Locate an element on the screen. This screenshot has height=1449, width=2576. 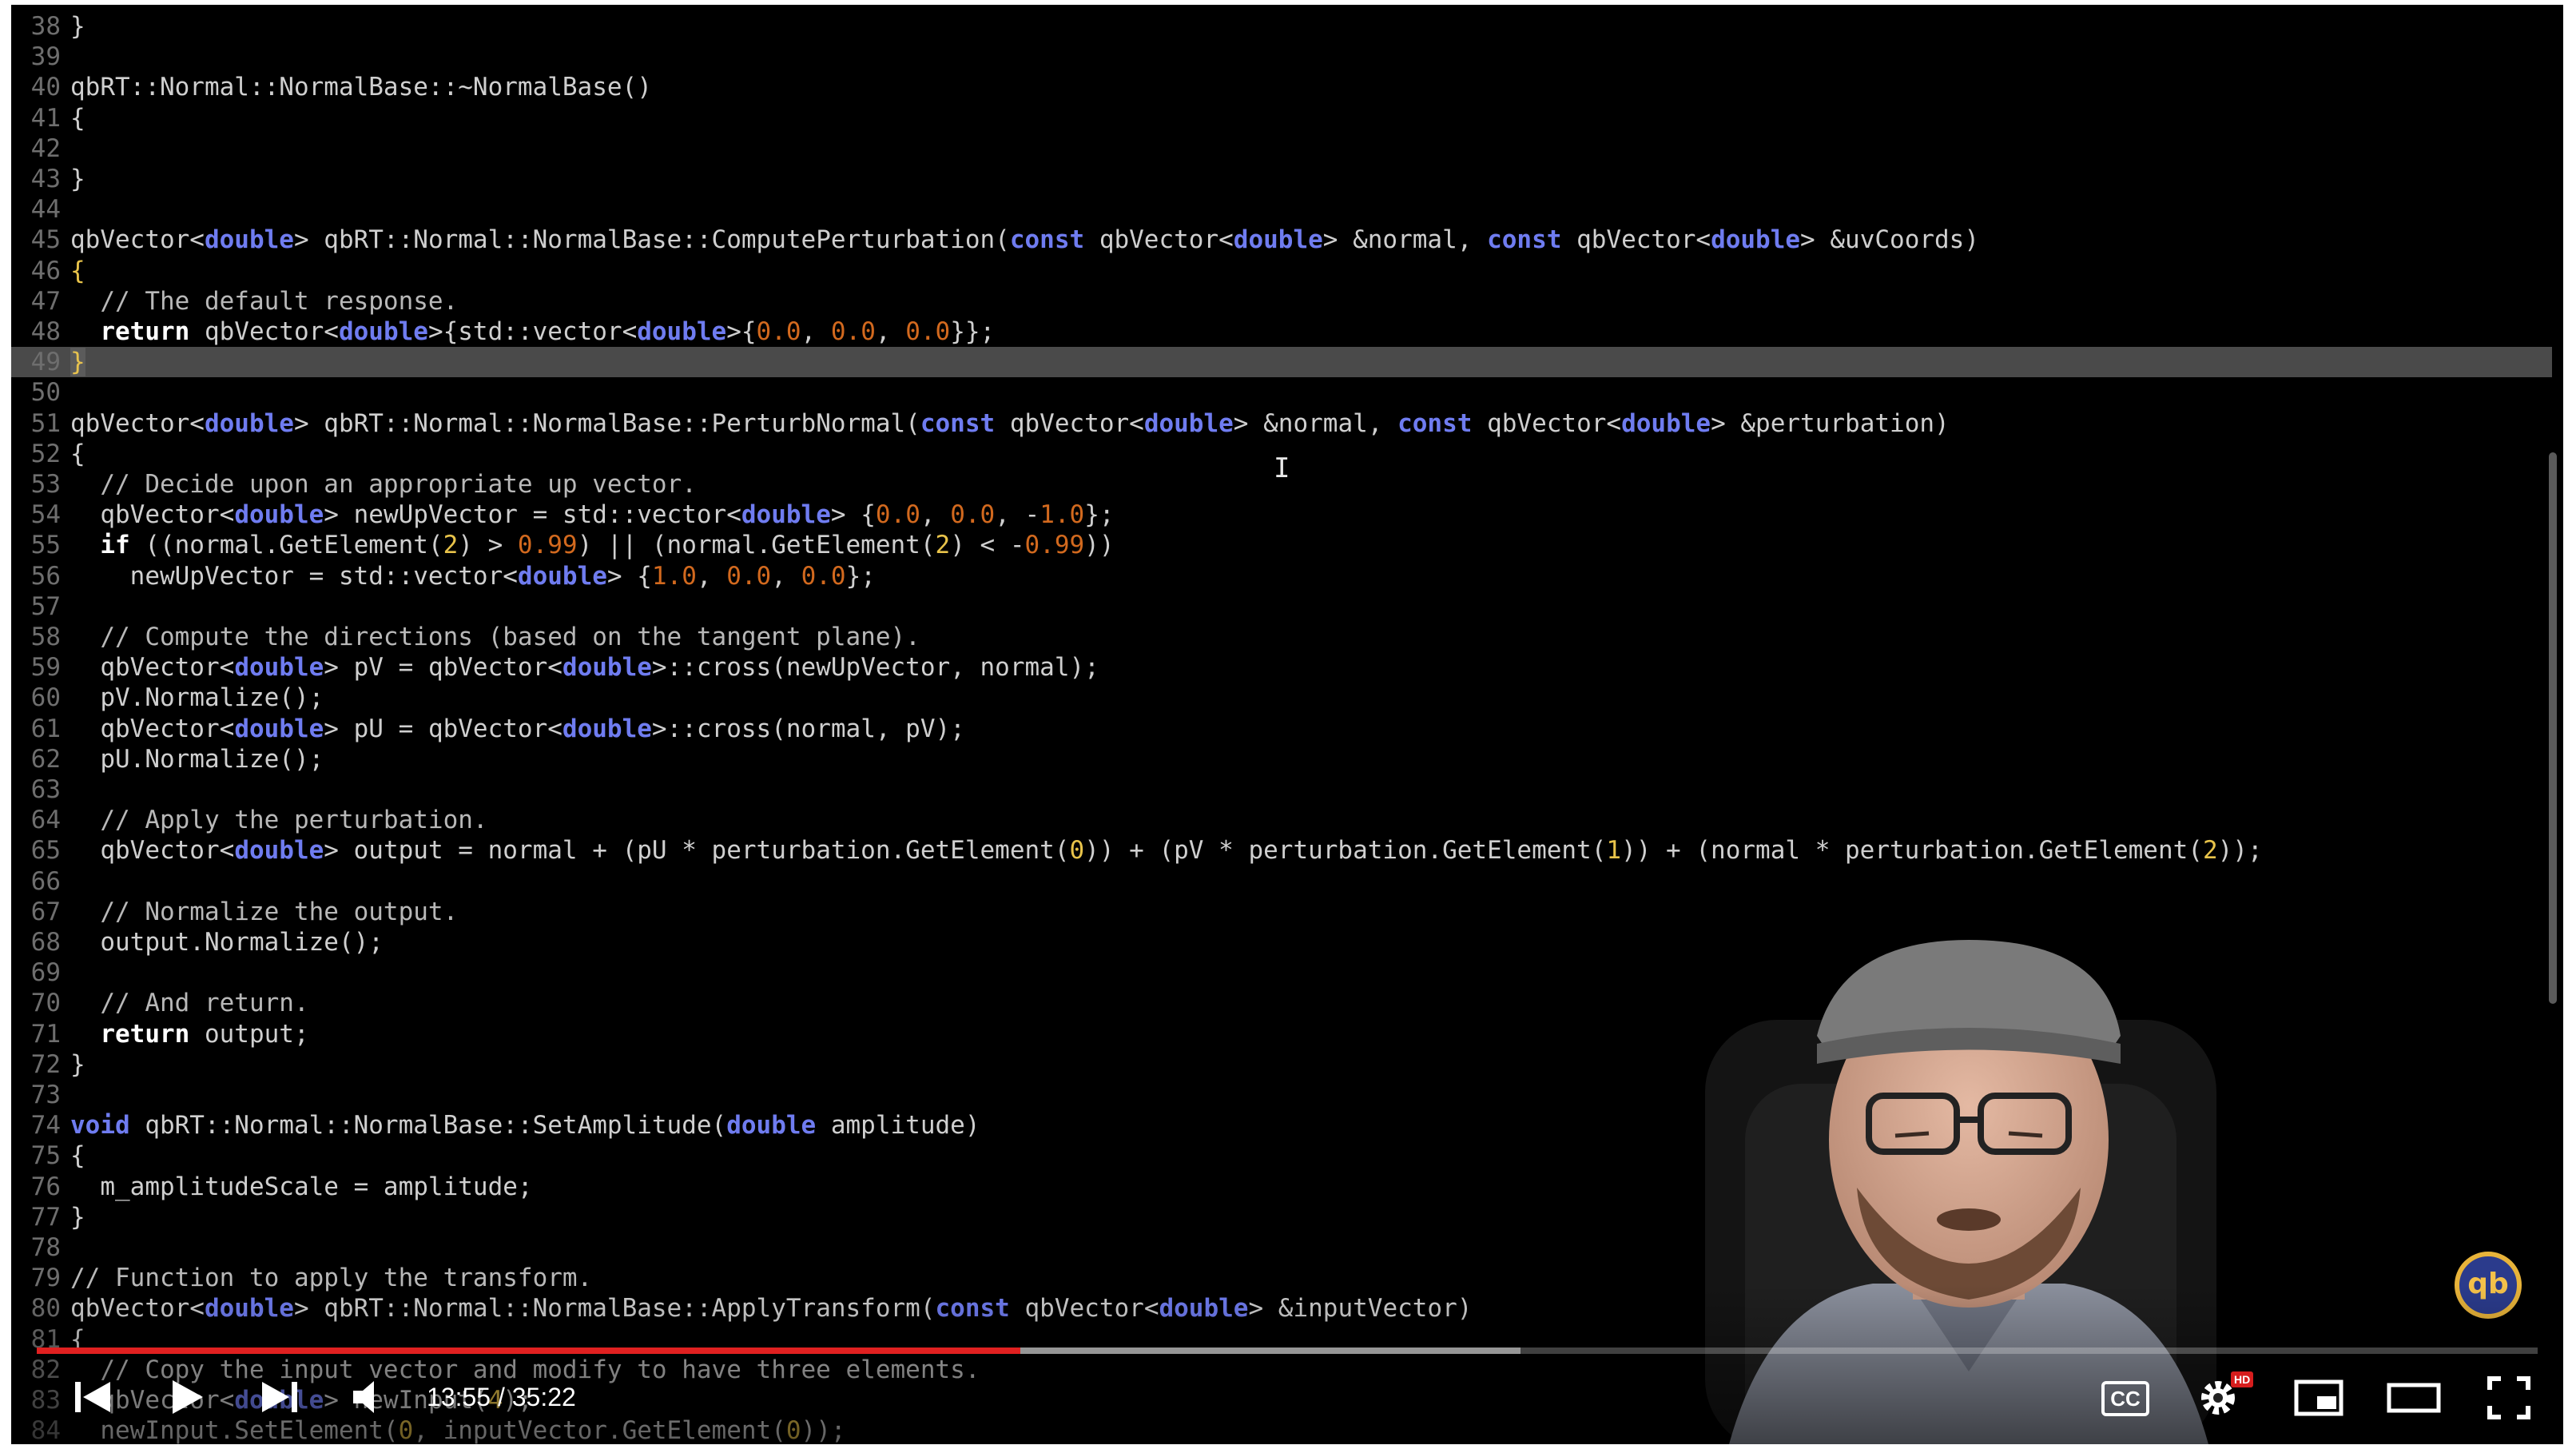
code-text: pU.Normalize(); is located at coordinates (197, 759).